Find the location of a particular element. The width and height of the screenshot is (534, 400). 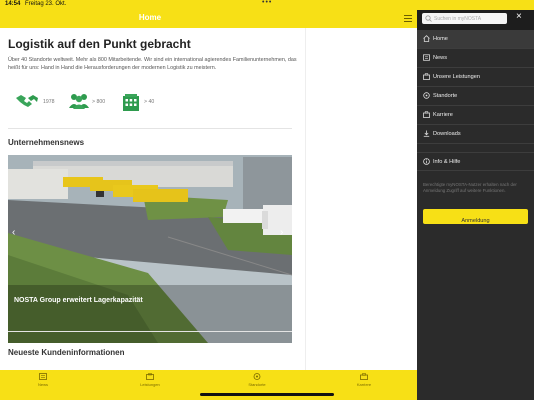

carousel-next-icon: › is located at coordinates (281, 232).